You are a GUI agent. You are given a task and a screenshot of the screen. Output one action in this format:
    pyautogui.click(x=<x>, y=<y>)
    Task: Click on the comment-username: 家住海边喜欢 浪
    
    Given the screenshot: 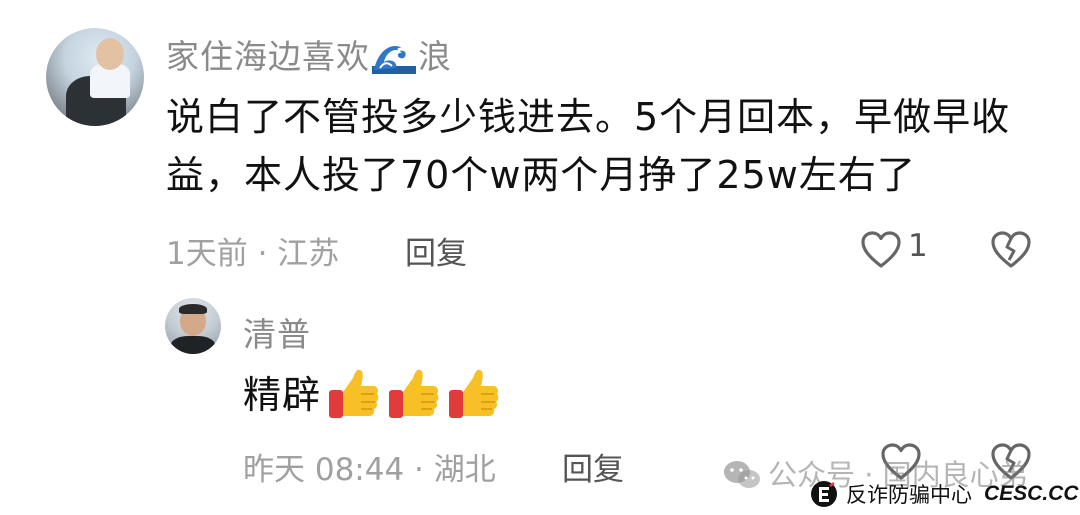 What is the action you would take?
    pyautogui.click(x=309, y=54)
    